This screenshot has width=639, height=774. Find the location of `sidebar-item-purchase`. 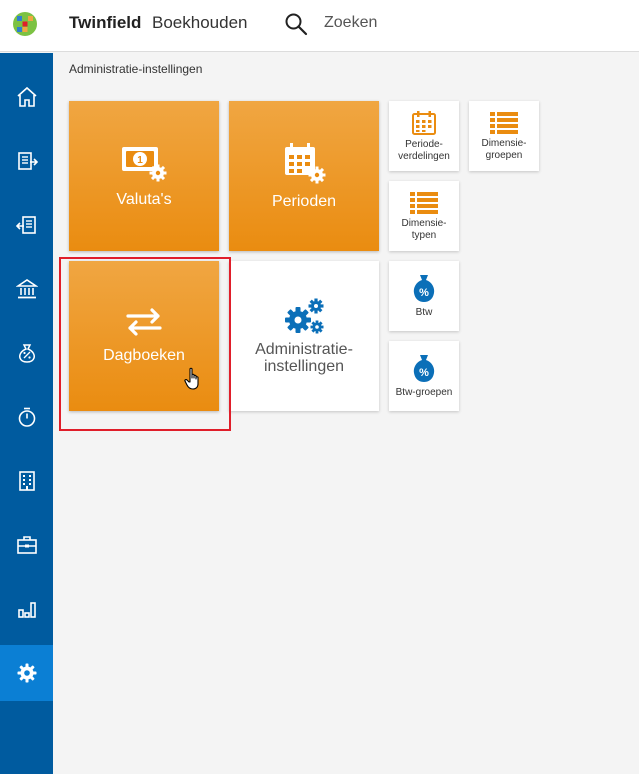

sidebar-item-purchase is located at coordinates (26, 225).